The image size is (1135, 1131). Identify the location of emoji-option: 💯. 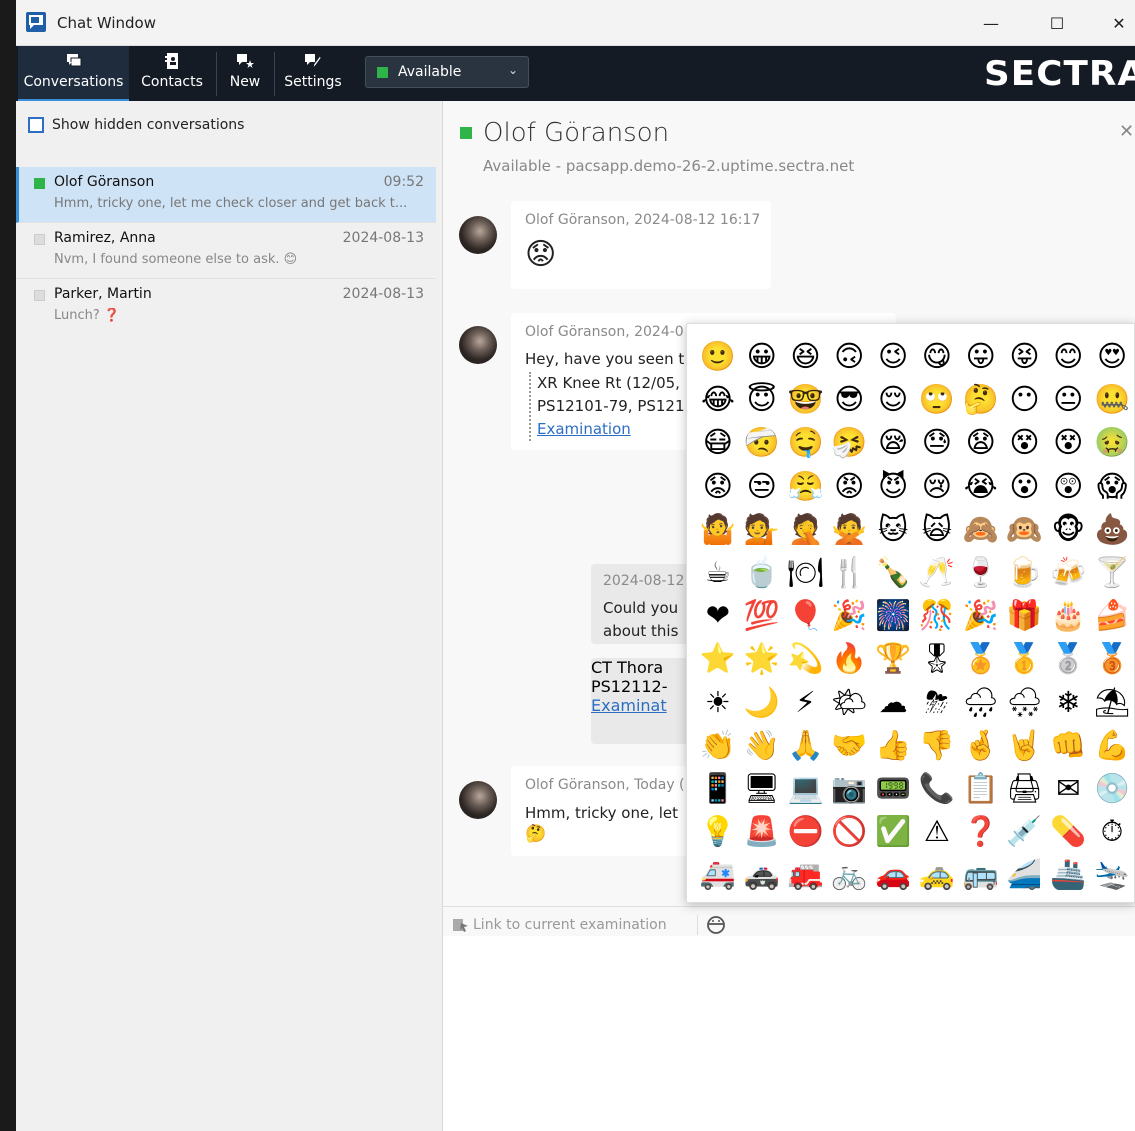
(762, 615).